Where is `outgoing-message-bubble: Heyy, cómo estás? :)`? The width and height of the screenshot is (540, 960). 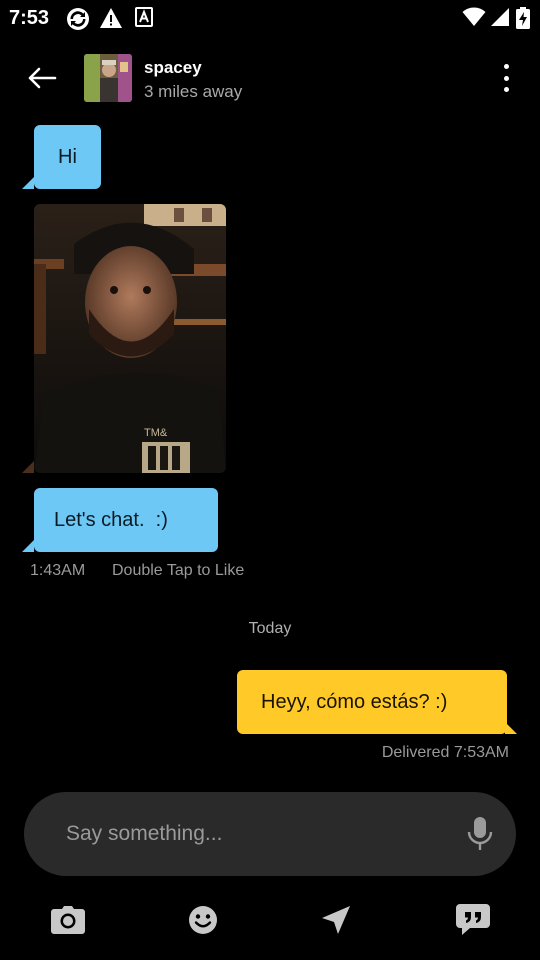
outgoing-message-bubble: Heyy, cómo estás? :) is located at coordinates (372, 702).